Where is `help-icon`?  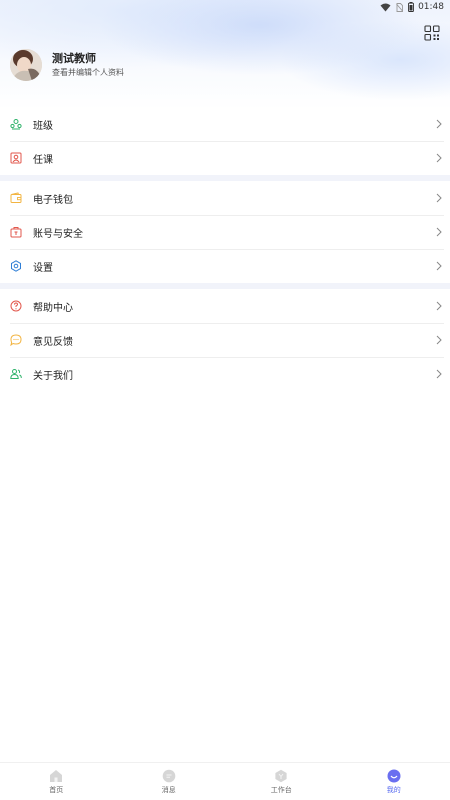 help-icon is located at coordinates (16, 306).